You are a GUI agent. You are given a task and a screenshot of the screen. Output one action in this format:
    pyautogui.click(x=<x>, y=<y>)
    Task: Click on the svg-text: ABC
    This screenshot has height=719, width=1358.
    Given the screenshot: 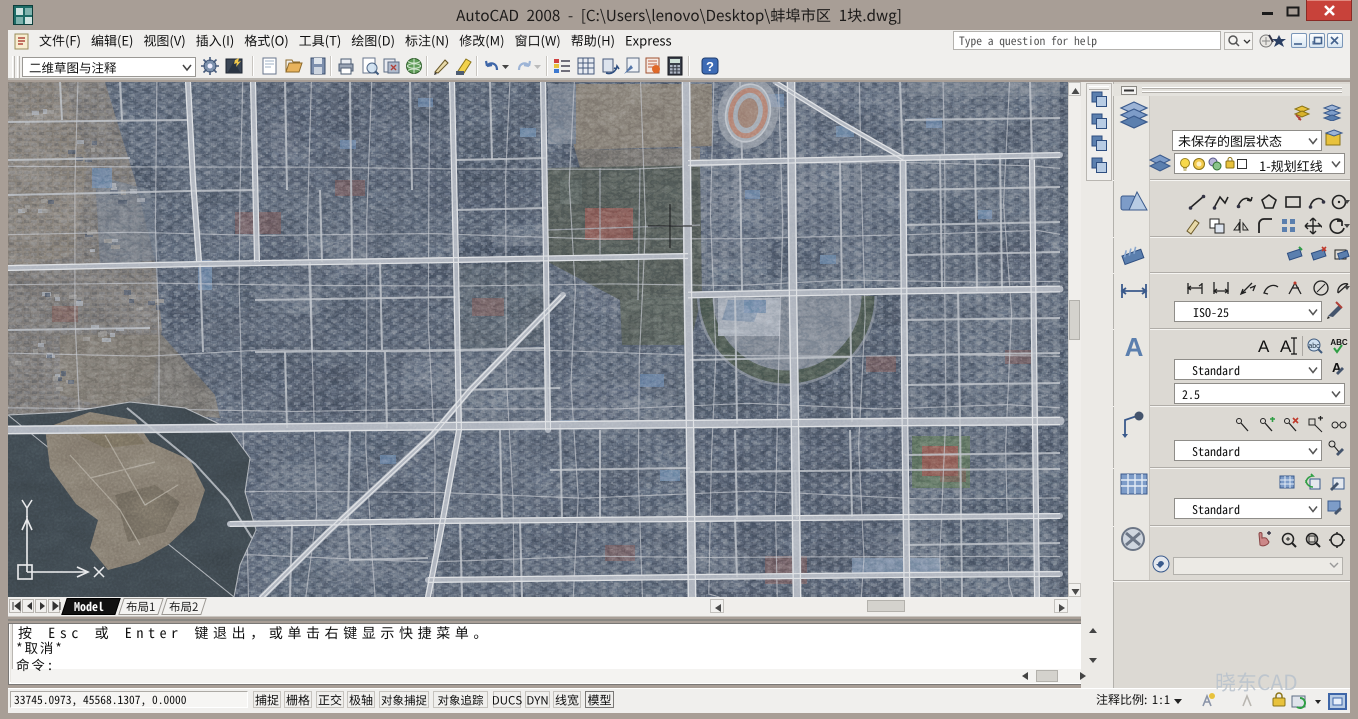 What is the action you would take?
    pyautogui.click(x=1339, y=342)
    